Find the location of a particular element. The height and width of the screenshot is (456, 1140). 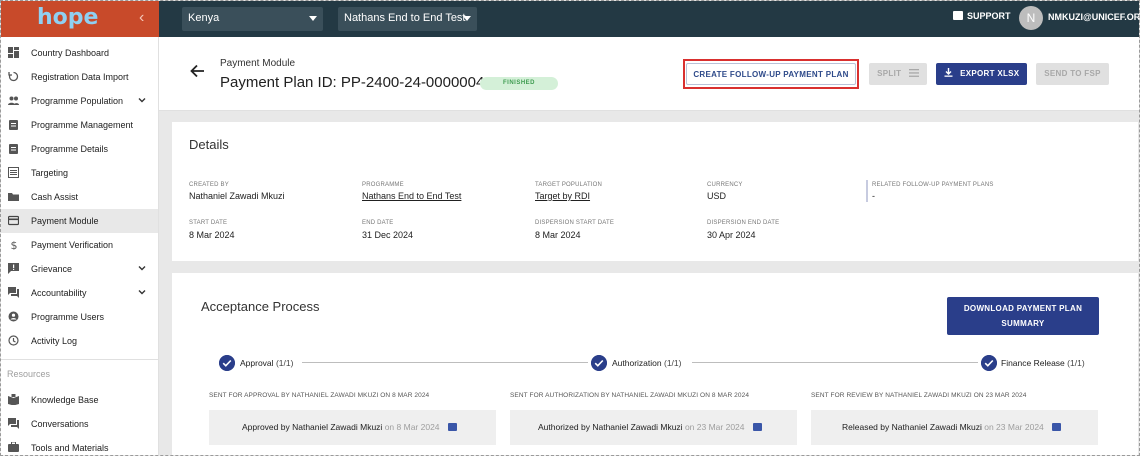

split-button: SPLIT is located at coordinates (898, 74).